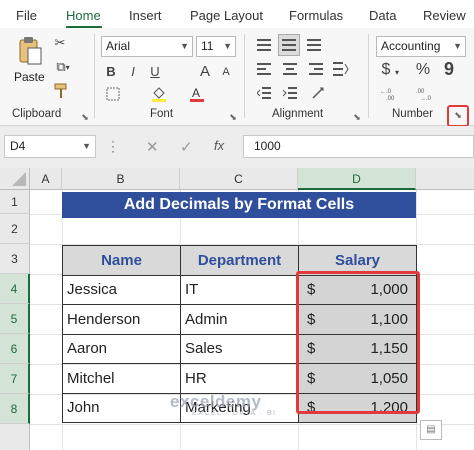 Image resolution: width=474 pixels, height=450 pixels. I want to click on format-painter-icon, so click(61, 91).